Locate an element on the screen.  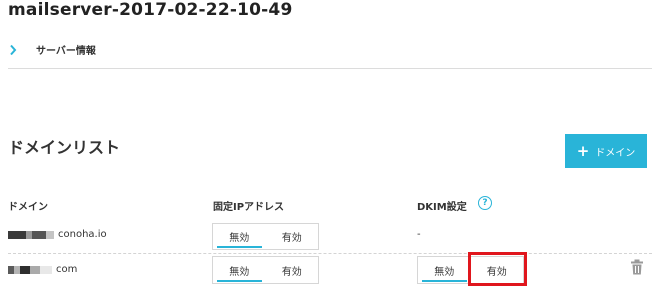
highlight-annotation is located at coordinates (497, 269).